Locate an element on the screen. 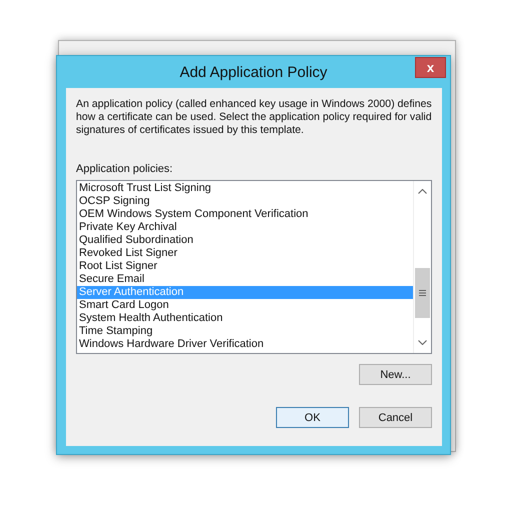 This screenshot has height=507, width=508. policy-item: Private Key Archival is located at coordinates (245, 227).